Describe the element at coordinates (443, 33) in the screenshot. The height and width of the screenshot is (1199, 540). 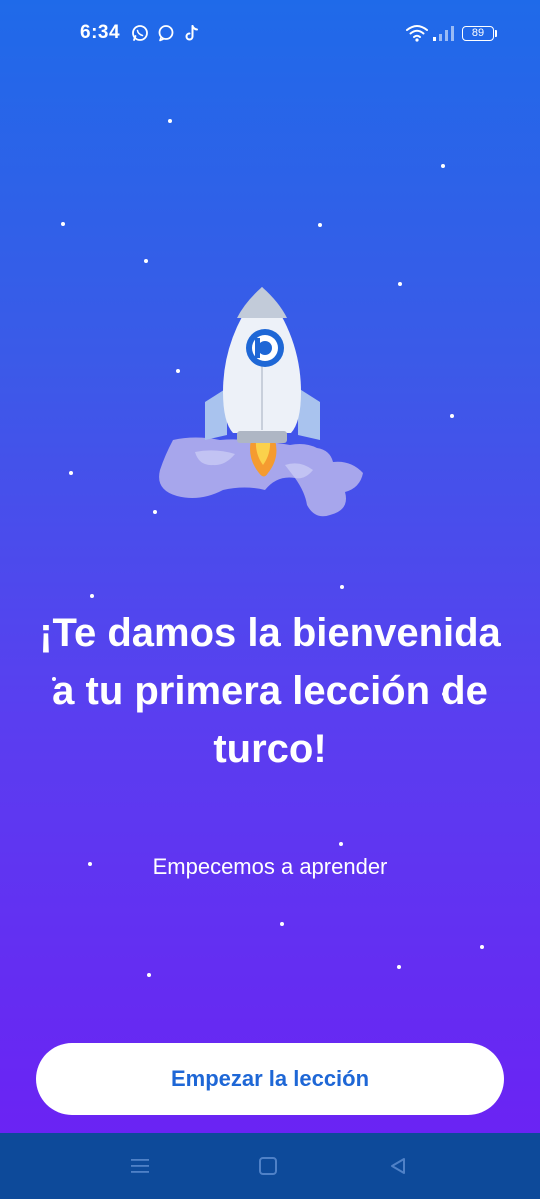
I see `signal-icon` at that location.